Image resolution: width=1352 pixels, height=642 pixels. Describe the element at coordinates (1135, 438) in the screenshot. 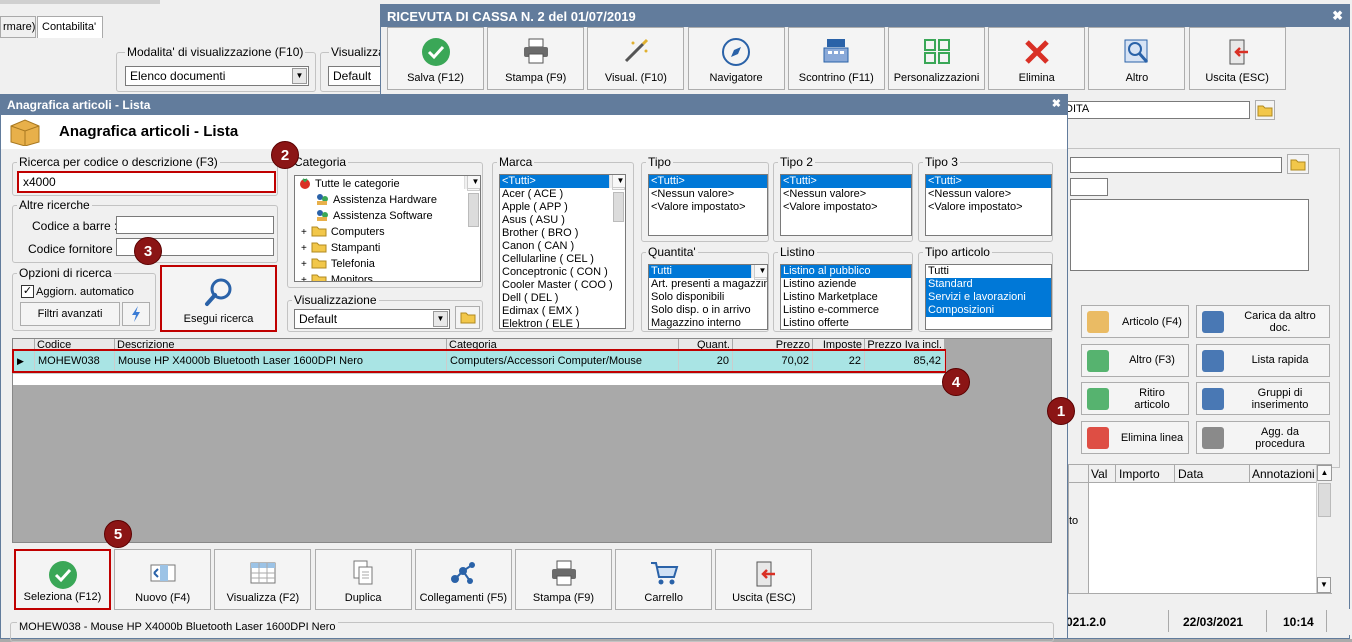

I see `delete-line-button: Elimina linea` at that location.